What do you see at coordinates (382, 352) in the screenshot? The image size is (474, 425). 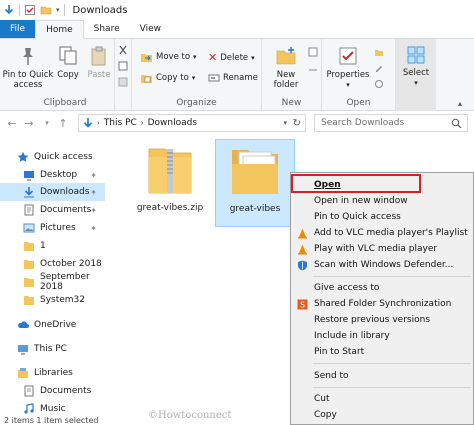 I see `menu-item-pin-start: Pin to Start` at bounding box center [382, 352].